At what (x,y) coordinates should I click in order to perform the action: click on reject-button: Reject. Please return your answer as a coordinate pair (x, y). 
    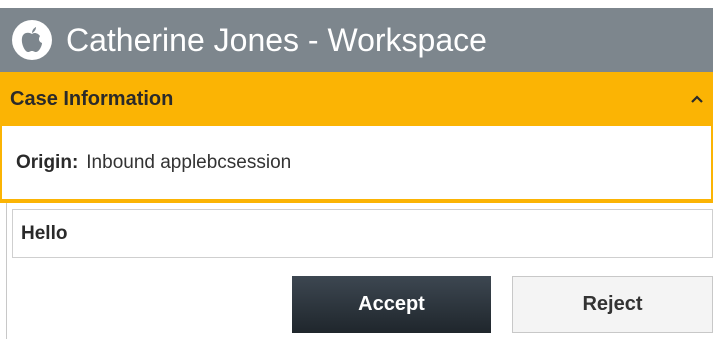
    Looking at the image, I should click on (612, 304).